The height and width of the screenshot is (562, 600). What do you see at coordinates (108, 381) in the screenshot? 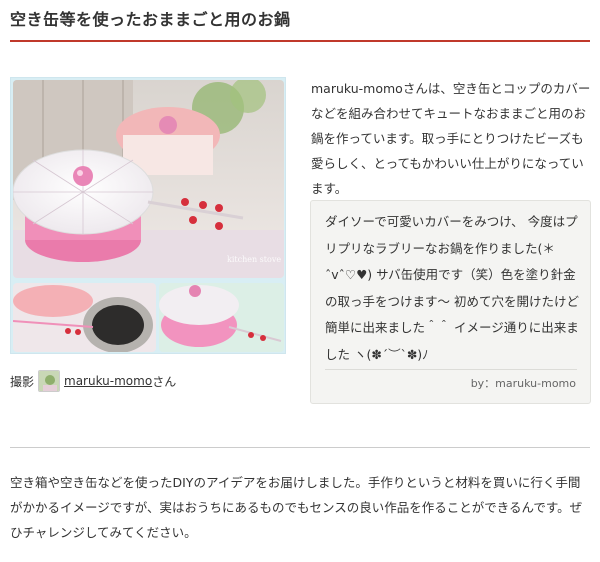
I see `credit-user-link: maruku-momo` at bounding box center [108, 381].